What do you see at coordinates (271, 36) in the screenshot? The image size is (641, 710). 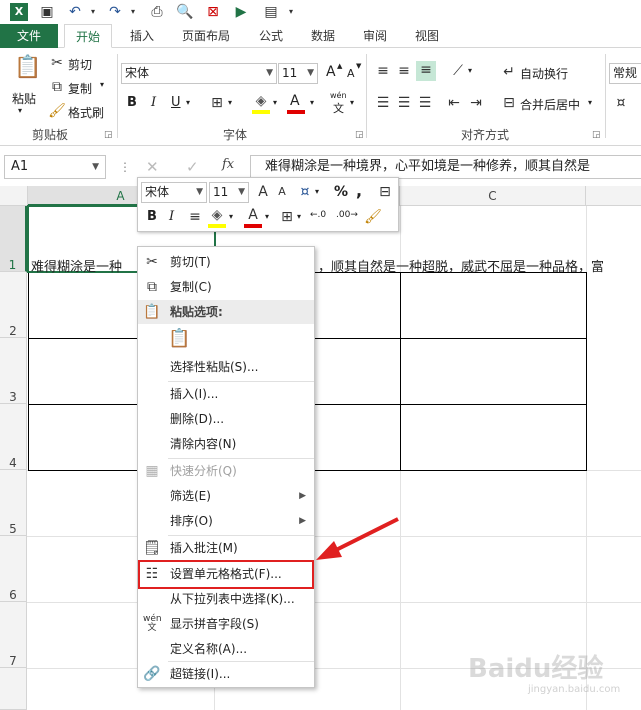 I see `tab-formulas: 公式` at bounding box center [271, 36].